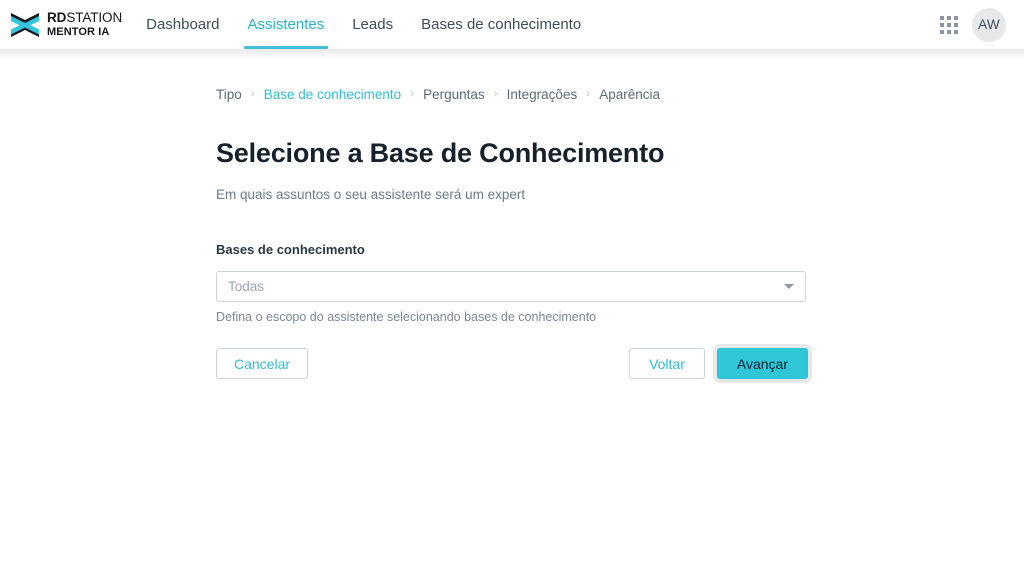 The image size is (1024, 574). Describe the element at coordinates (286, 24) in the screenshot. I see `nav-item-assistentes: Assistentes` at that location.